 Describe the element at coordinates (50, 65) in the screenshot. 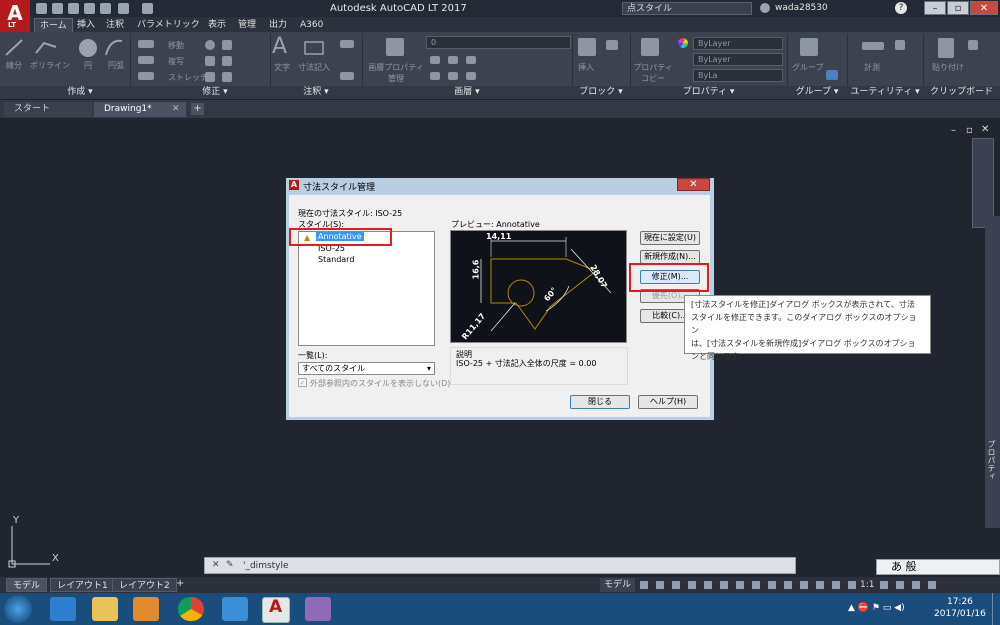

I see `polyline-tool: ポリライン` at that location.